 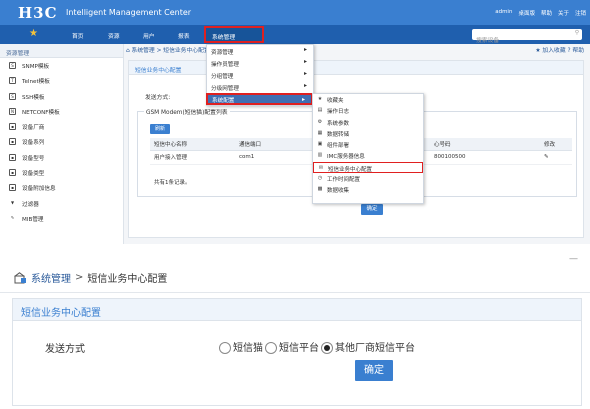 I want to click on sidebar-item-type: ▪ 设备类型, so click(x=61, y=172).